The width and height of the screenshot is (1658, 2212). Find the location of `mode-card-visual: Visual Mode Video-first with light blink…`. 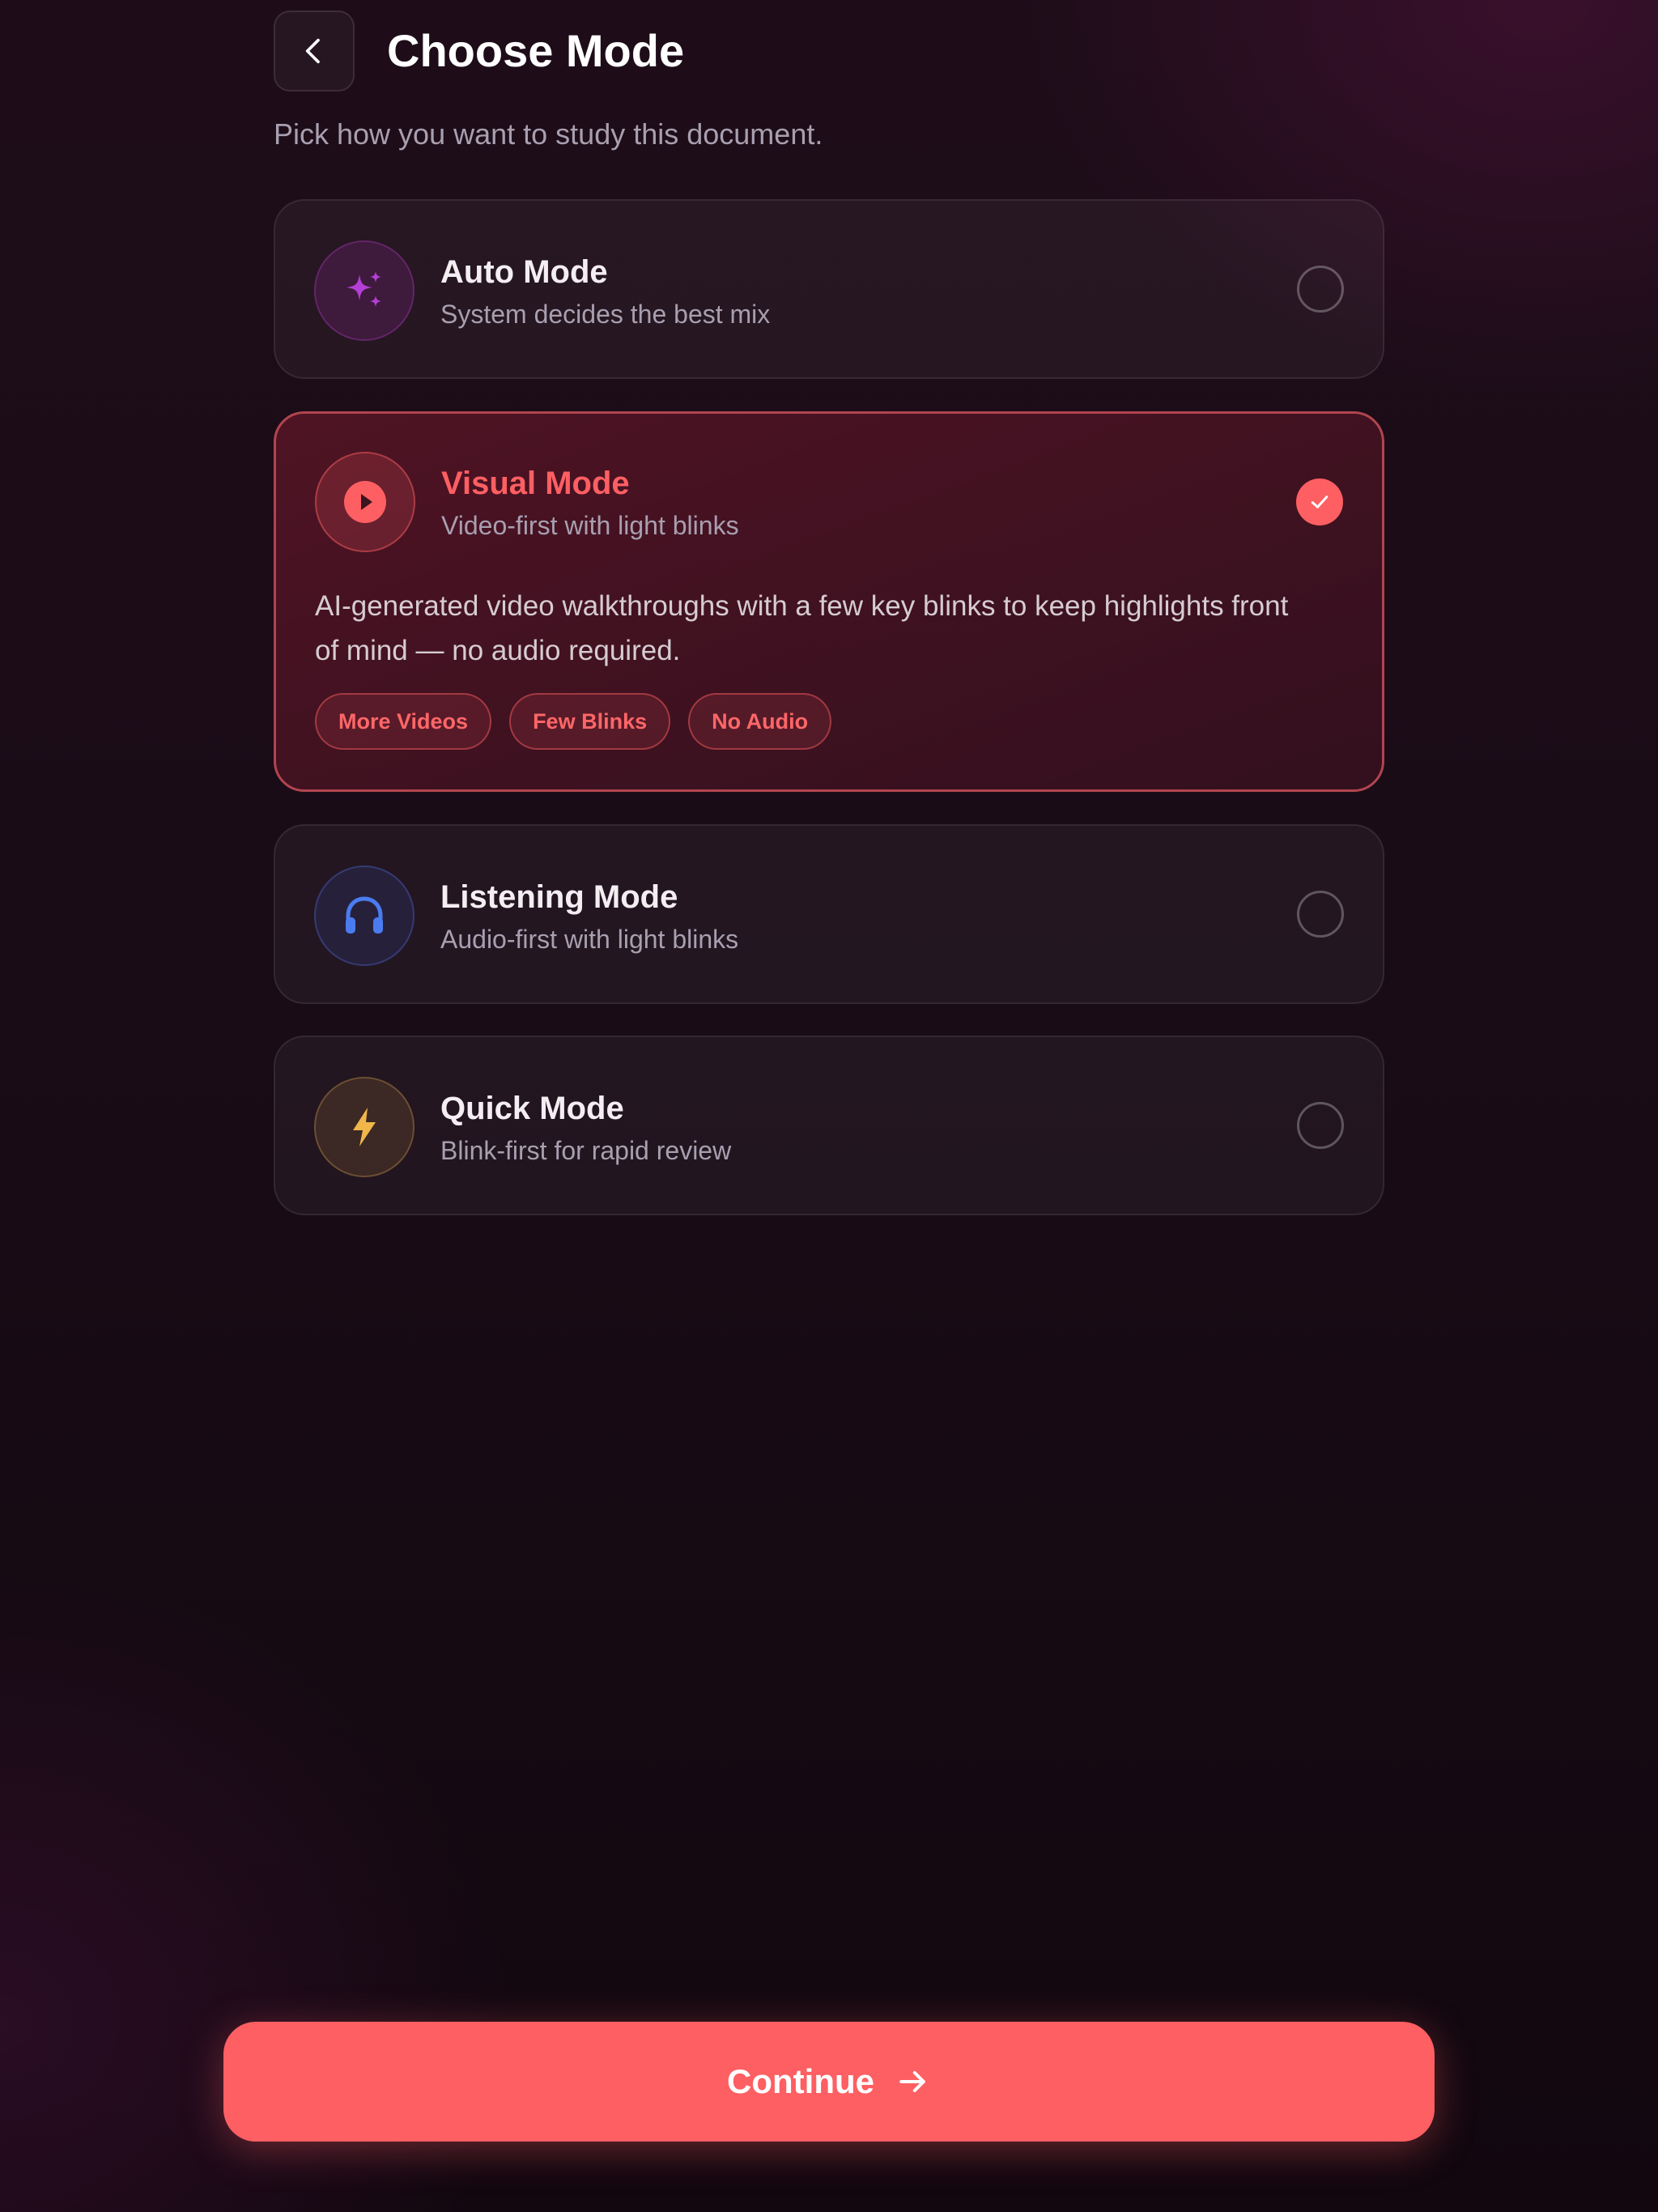

mode-card-visual: Visual Mode Video-first with light blink… is located at coordinates (829, 602).